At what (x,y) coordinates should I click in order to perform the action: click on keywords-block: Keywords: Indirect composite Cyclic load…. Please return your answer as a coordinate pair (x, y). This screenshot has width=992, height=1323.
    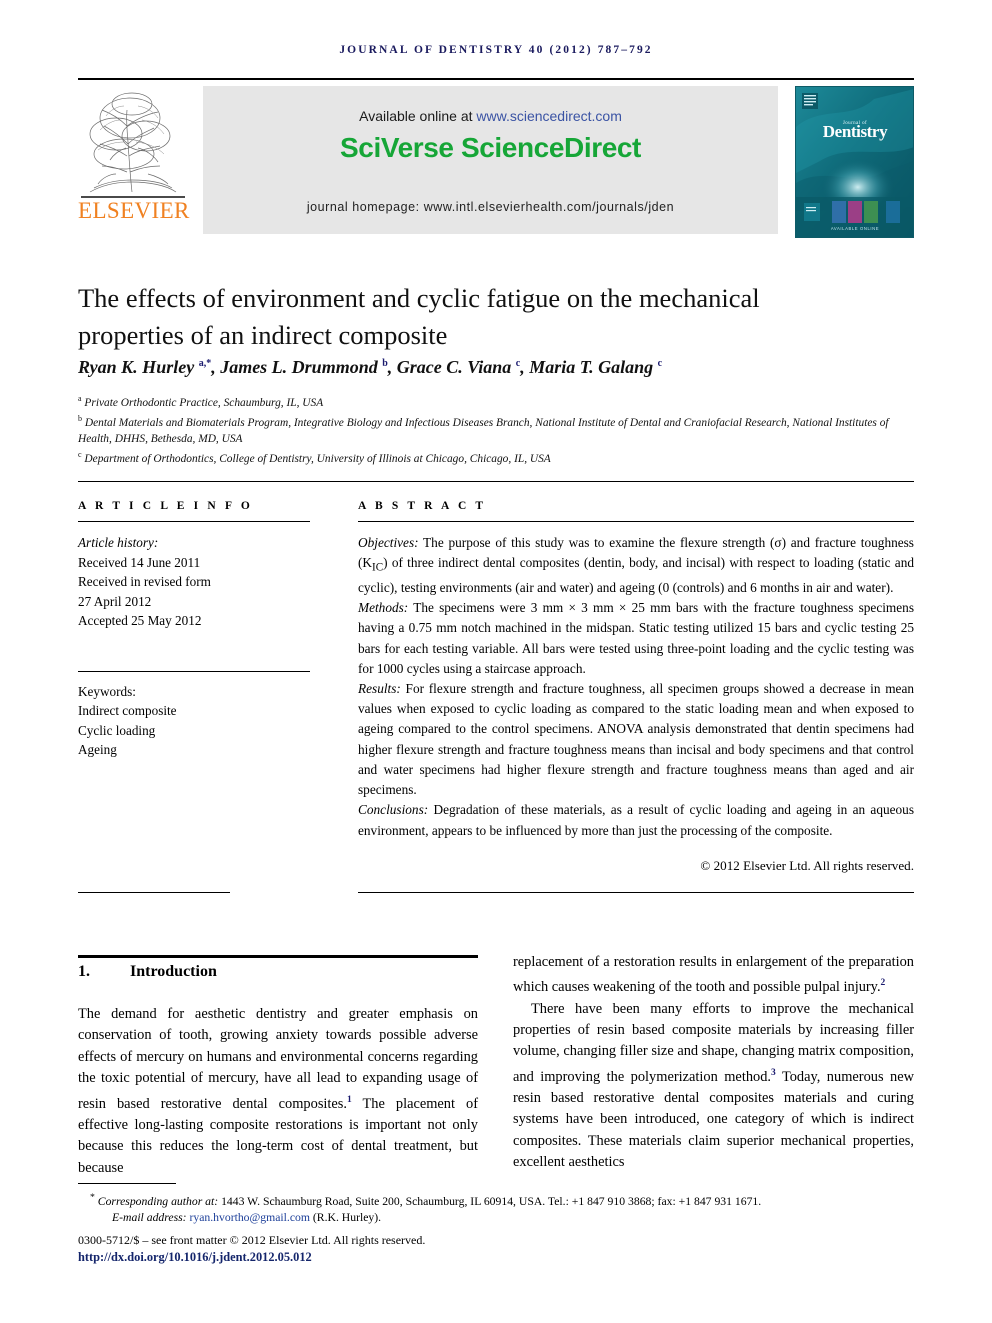
    Looking at the image, I should click on (194, 715).